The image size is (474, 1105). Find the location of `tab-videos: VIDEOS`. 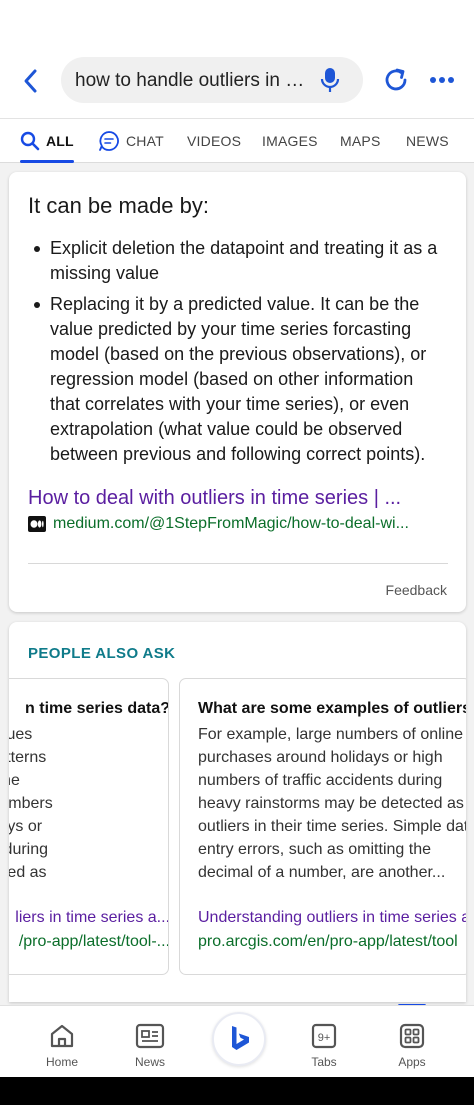

tab-videos: VIDEOS is located at coordinates (214, 141).